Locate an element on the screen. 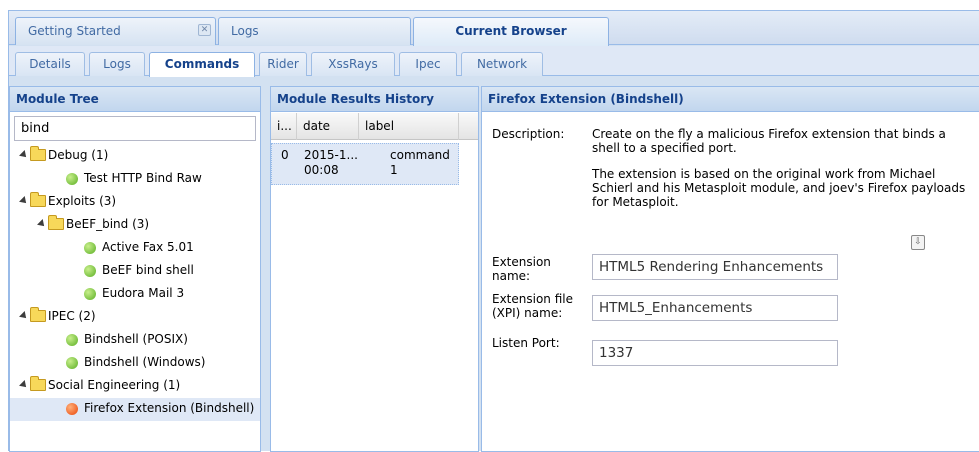  tab-label: Network is located at coordinates (502, 64).